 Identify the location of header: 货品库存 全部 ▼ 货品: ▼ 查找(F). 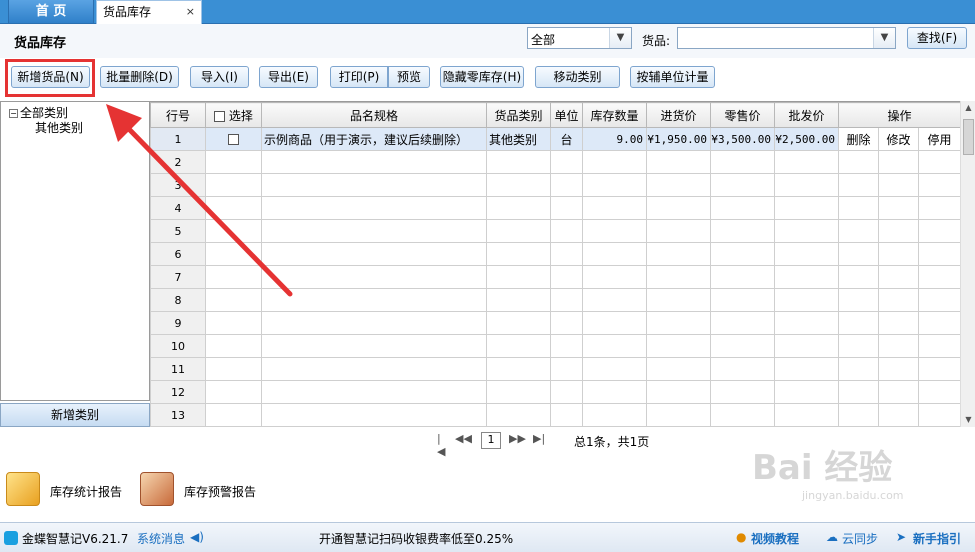
(487, 41).